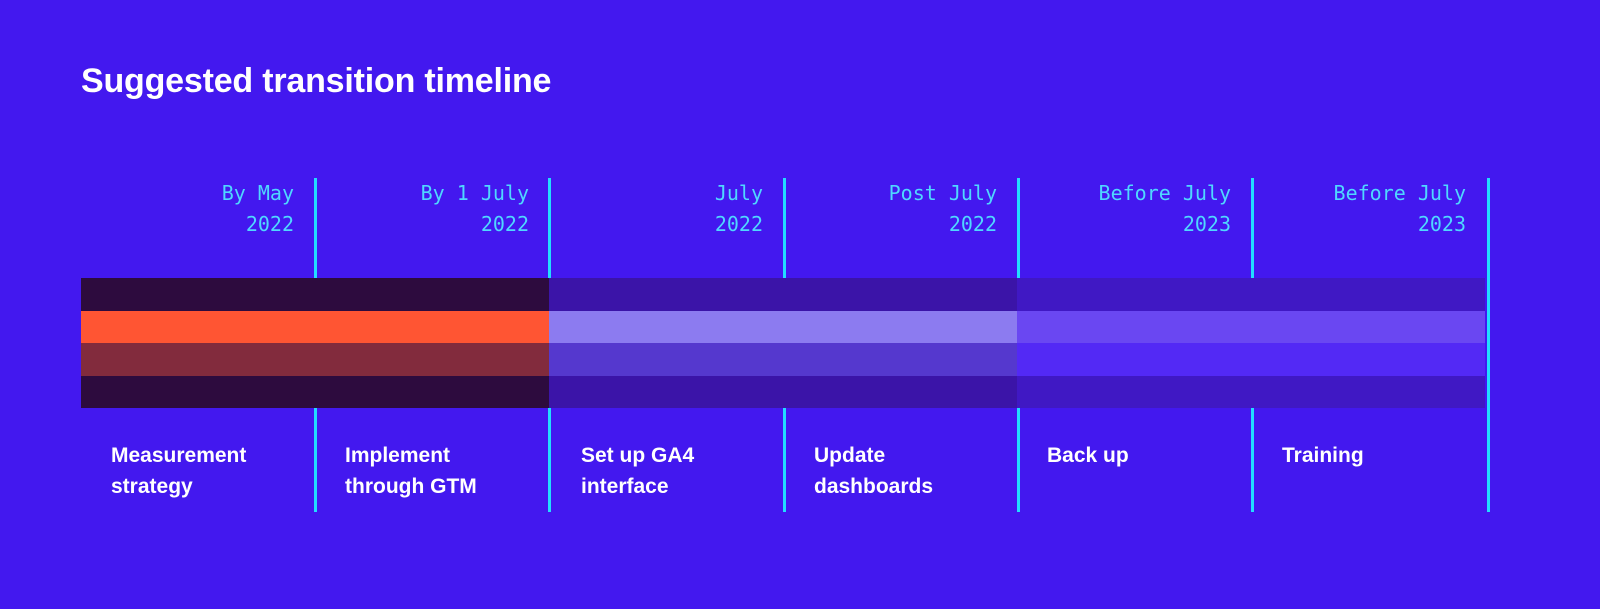  Describe the element at coordinates (1368, 359) in the screenshot. I see `bar-cell-training-row2` at that location.